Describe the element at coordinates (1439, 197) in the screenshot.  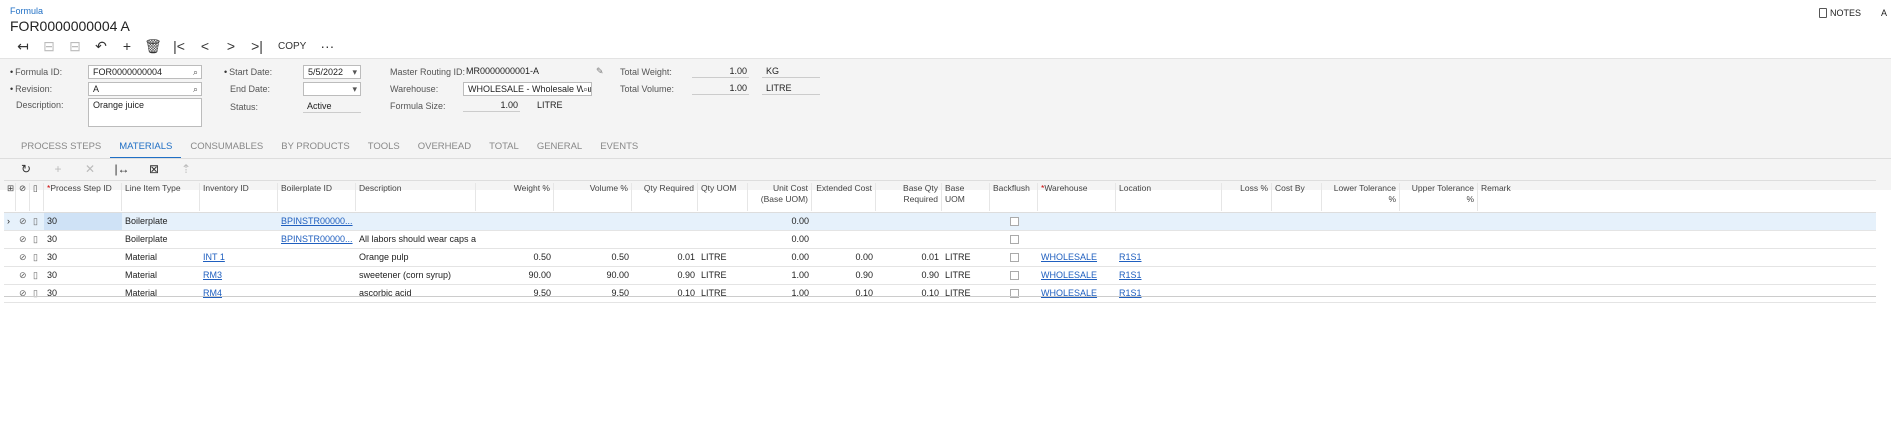
I see `col-upper-tolerance: Upper Tolerance %` at that location.